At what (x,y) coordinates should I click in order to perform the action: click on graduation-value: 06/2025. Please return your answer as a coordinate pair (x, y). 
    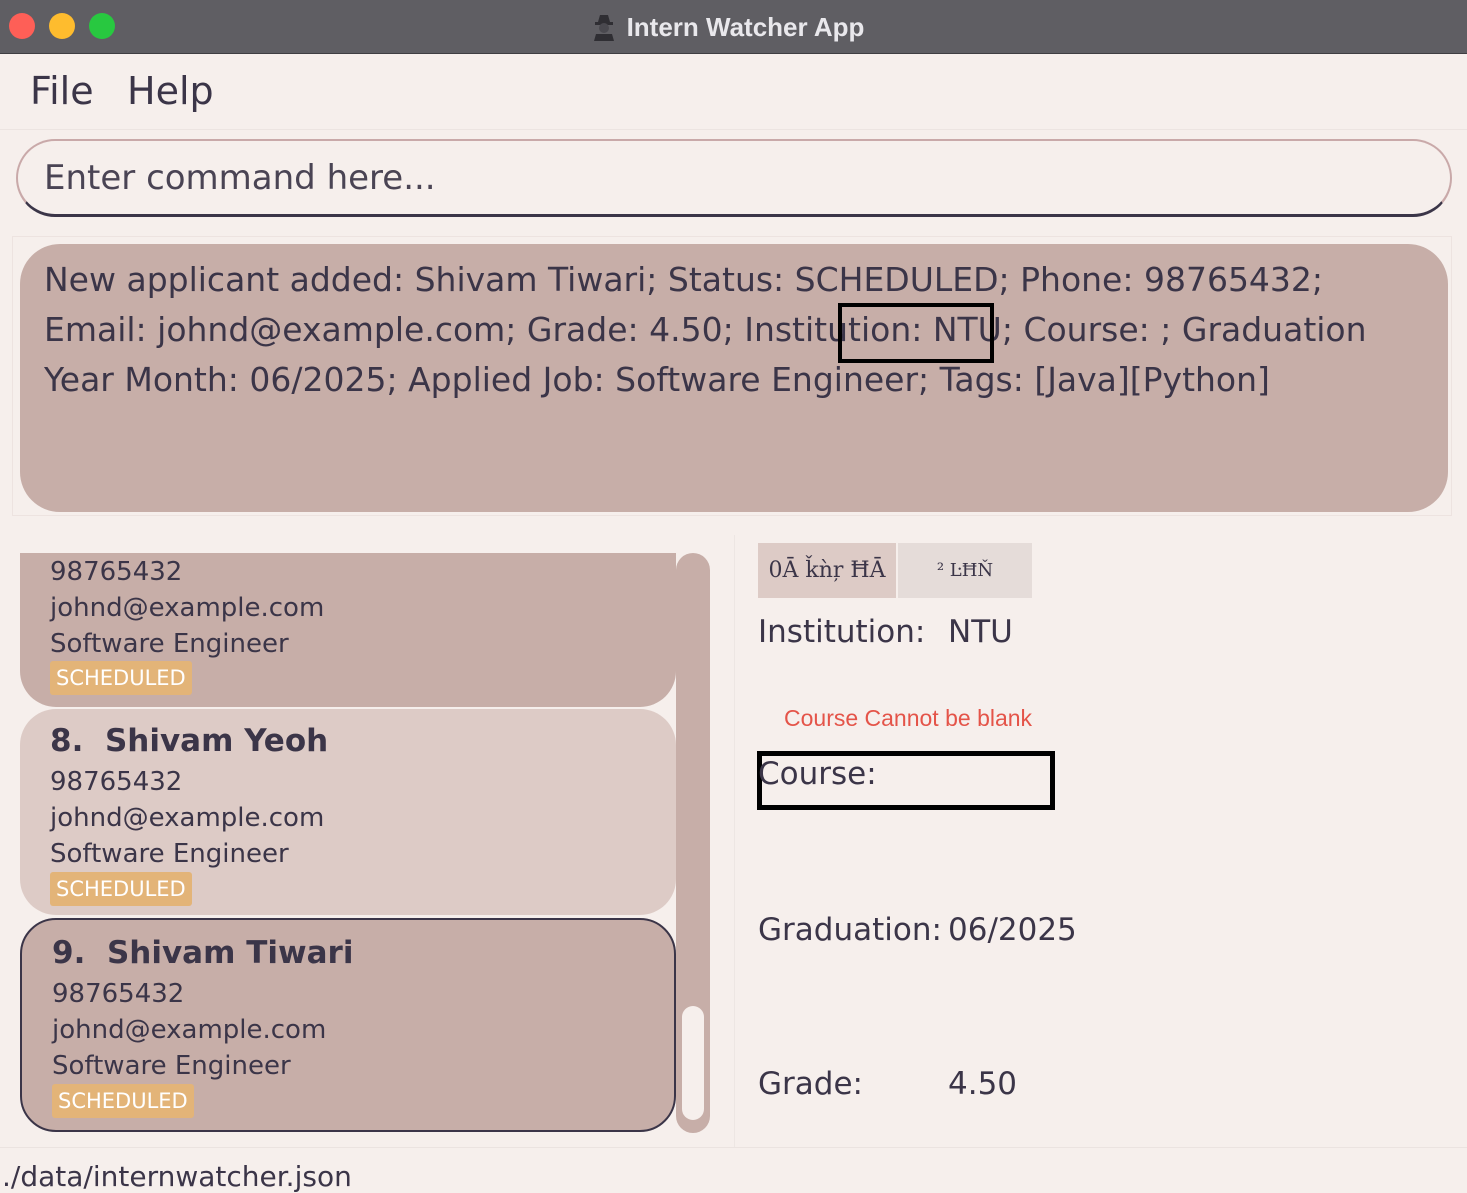
    Looking at the image, I should click on (1012, 930).